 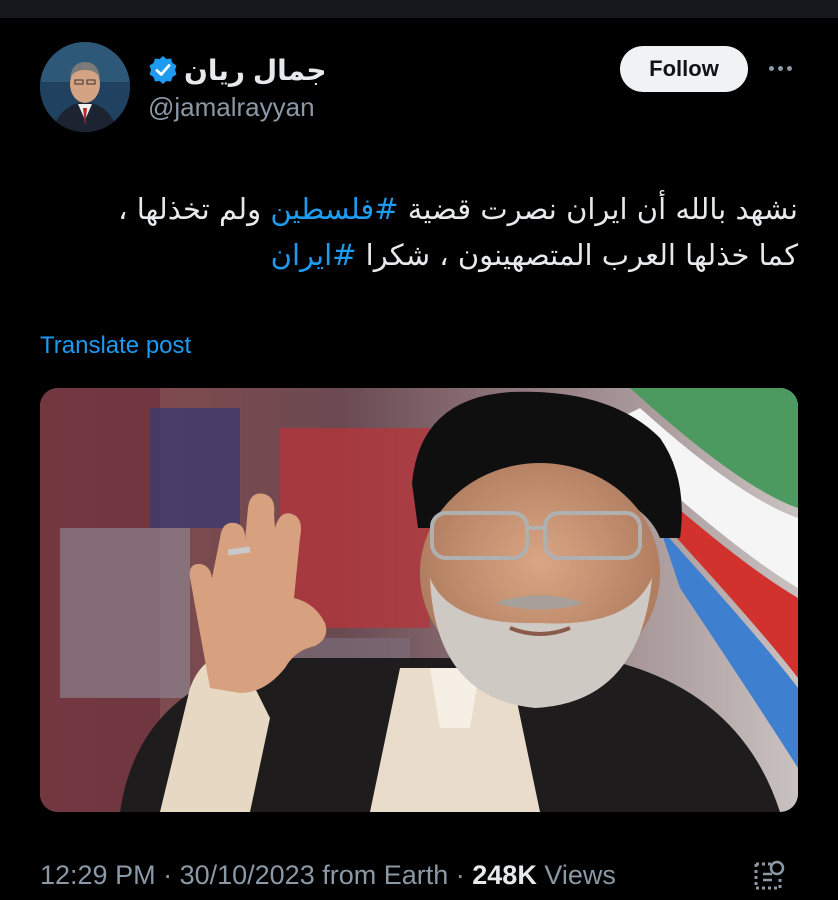 I want to click on author-name: جمال ريان, so click(x=237, y=70).